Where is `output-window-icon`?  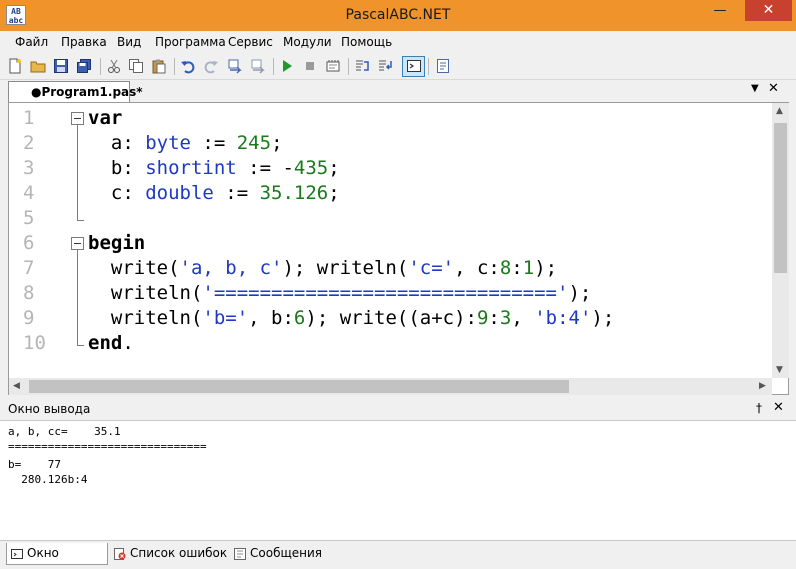
output-window-icon is located at coordinates (17, 554).